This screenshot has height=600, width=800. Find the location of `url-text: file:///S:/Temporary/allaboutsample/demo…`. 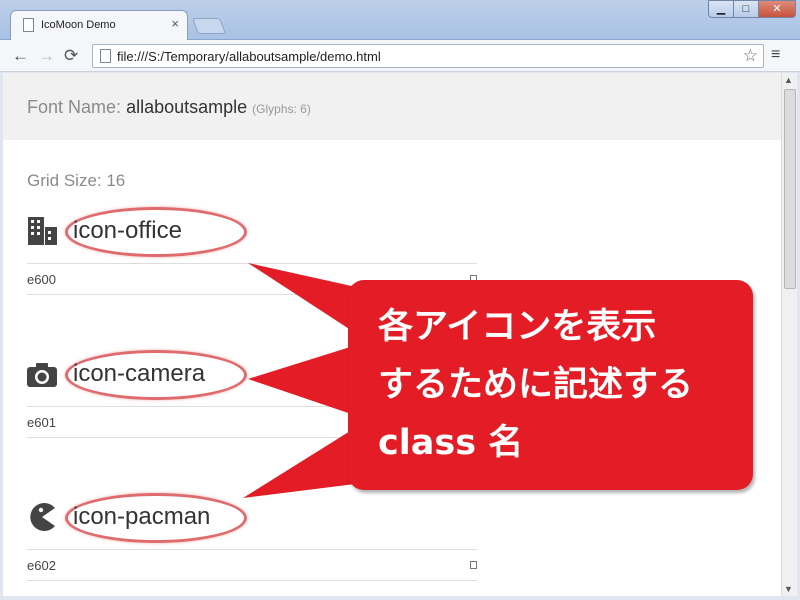

url-text: file:///S:/Temporary/allaboutsample/demo… is located at coordinates (249, 56).